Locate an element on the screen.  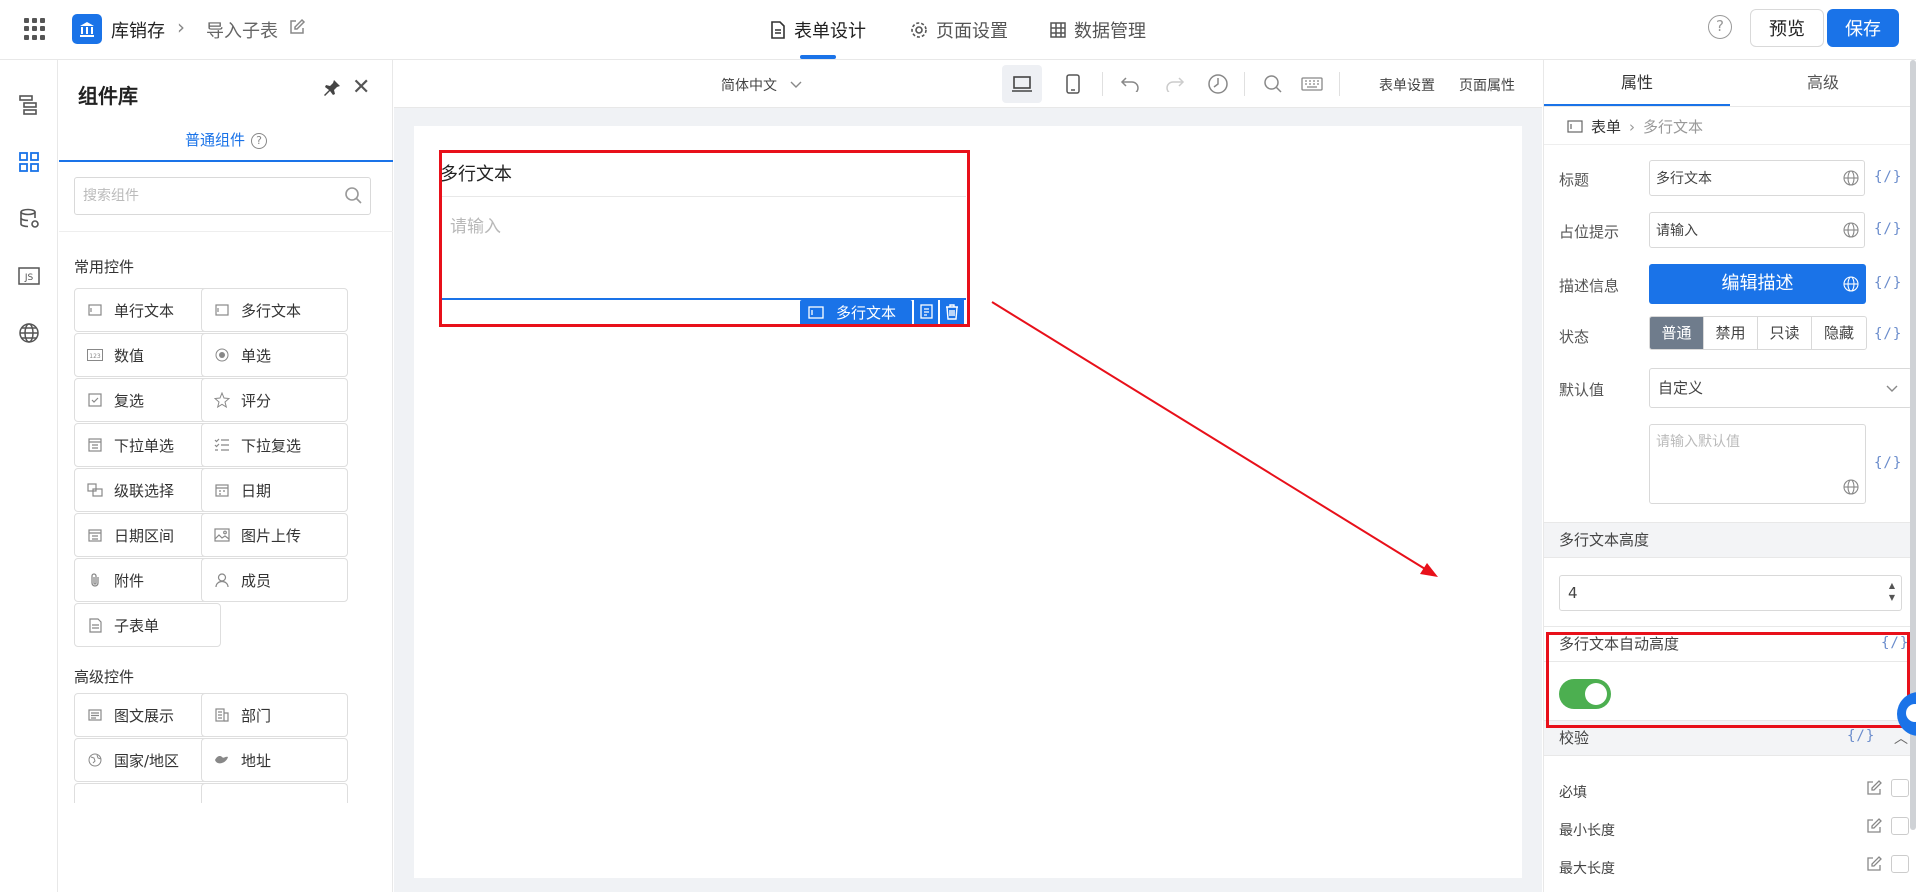
placeholder-input is located at coordinates (1757, 230).